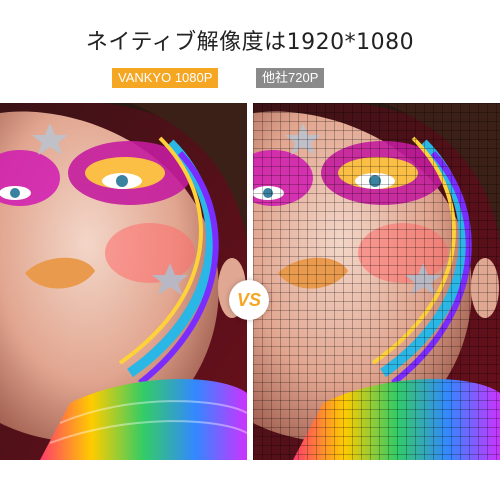  I want to click on page-title: ネイティブ解像度は1920*1080, so click(250, 42).